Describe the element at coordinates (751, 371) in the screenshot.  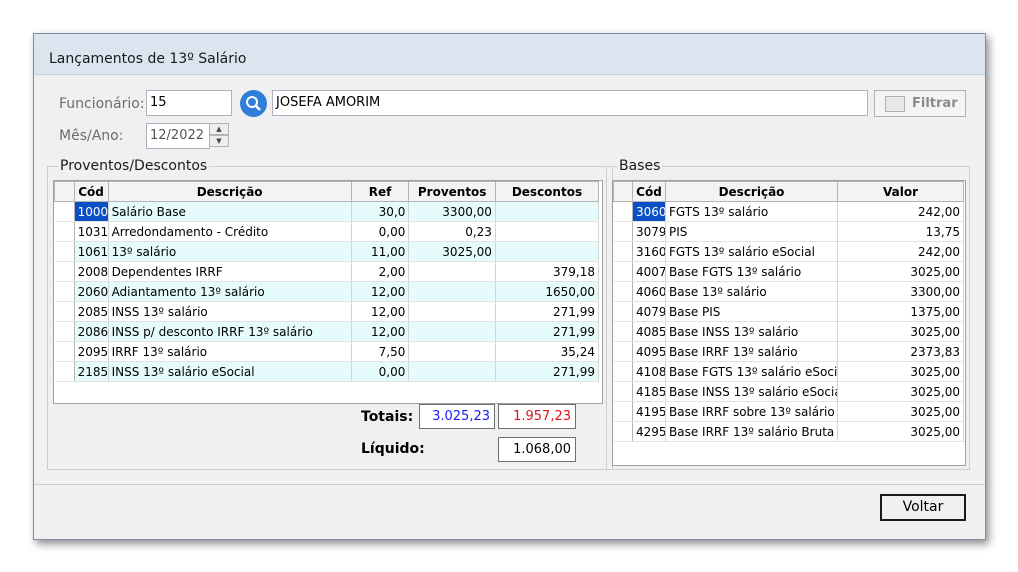
I see `cell-descricao: Base FGTS 13º salário eSocial` at that location.